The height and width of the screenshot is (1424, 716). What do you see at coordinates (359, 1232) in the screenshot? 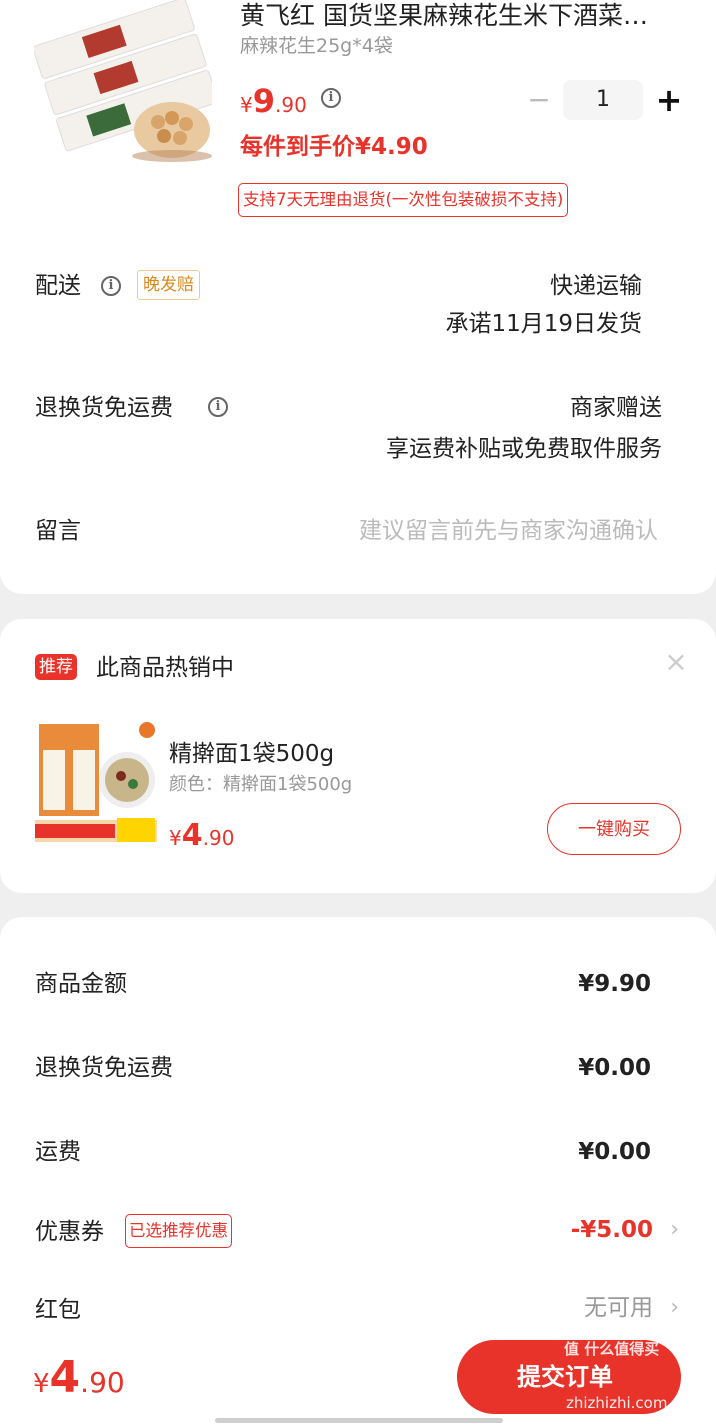
I see `coupon-row: 优惠券 已选推荐优惠 -¥5.00 ›` at bounding box center [359, 1232].